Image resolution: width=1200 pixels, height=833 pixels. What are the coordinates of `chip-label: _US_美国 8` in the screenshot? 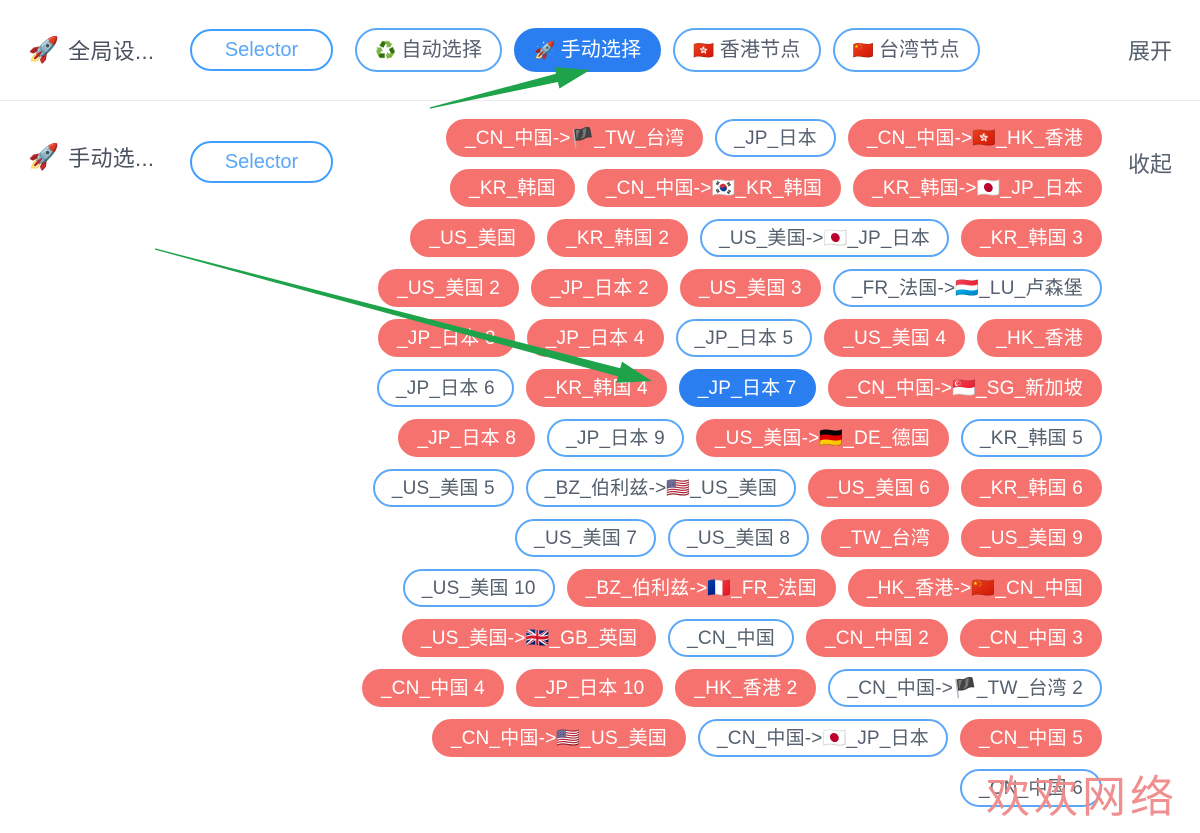 It's located at (739, 538).